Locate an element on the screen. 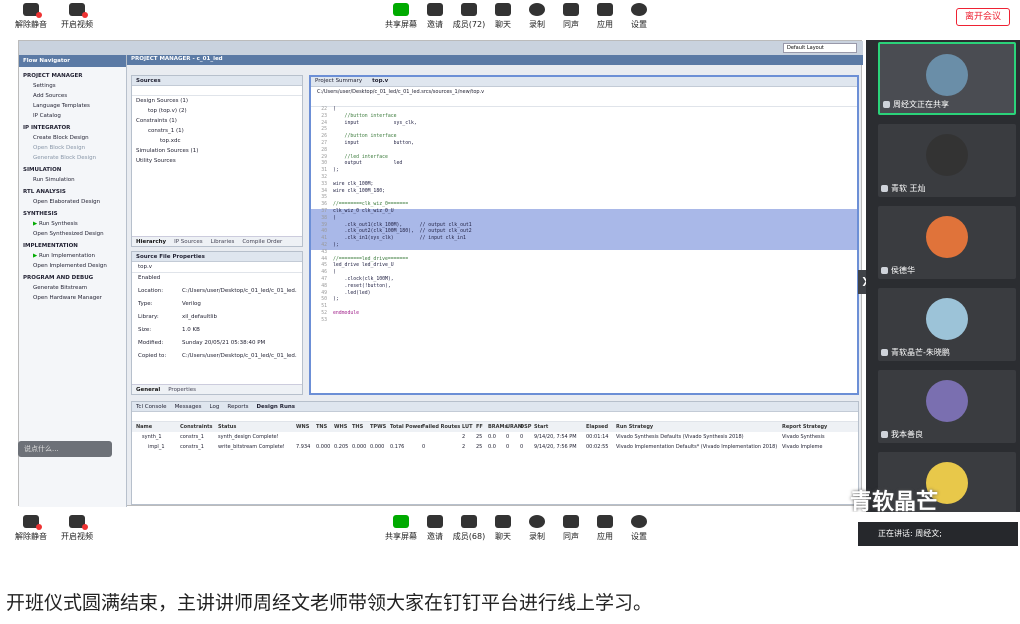 The width and height of the screenshot is (1020, 624). flow-nav-item: Generate Block Design is located at coordinates (72, 156).